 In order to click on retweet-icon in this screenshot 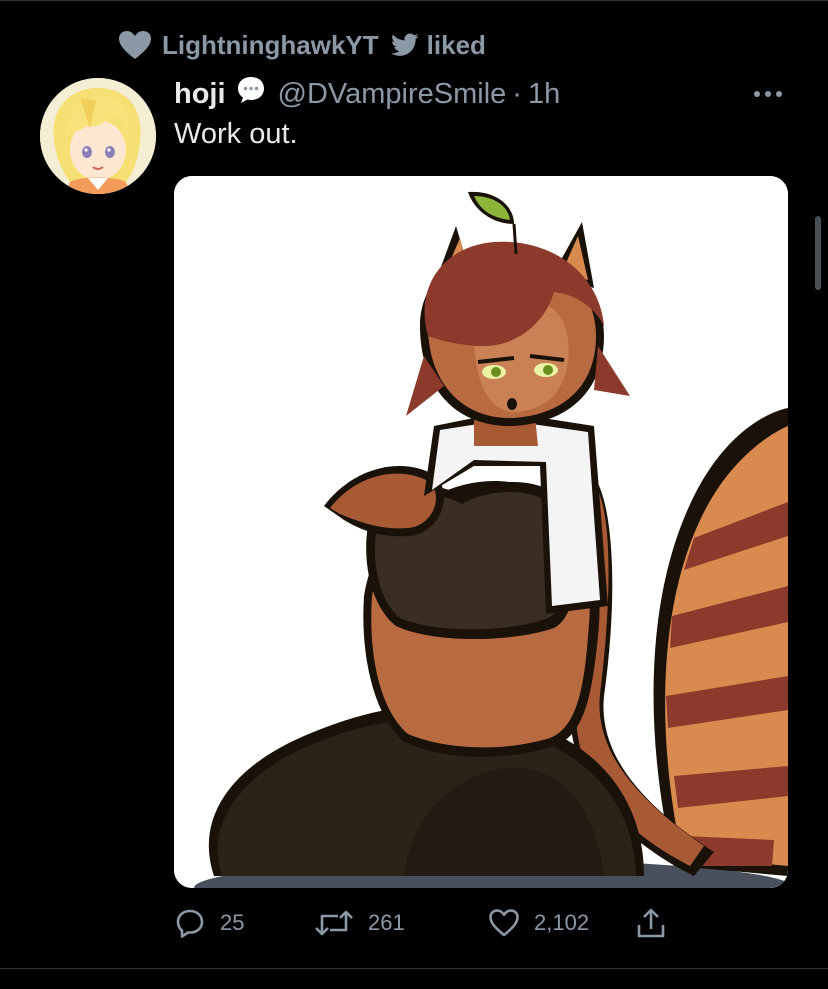, I will do `click(334, 923)`.